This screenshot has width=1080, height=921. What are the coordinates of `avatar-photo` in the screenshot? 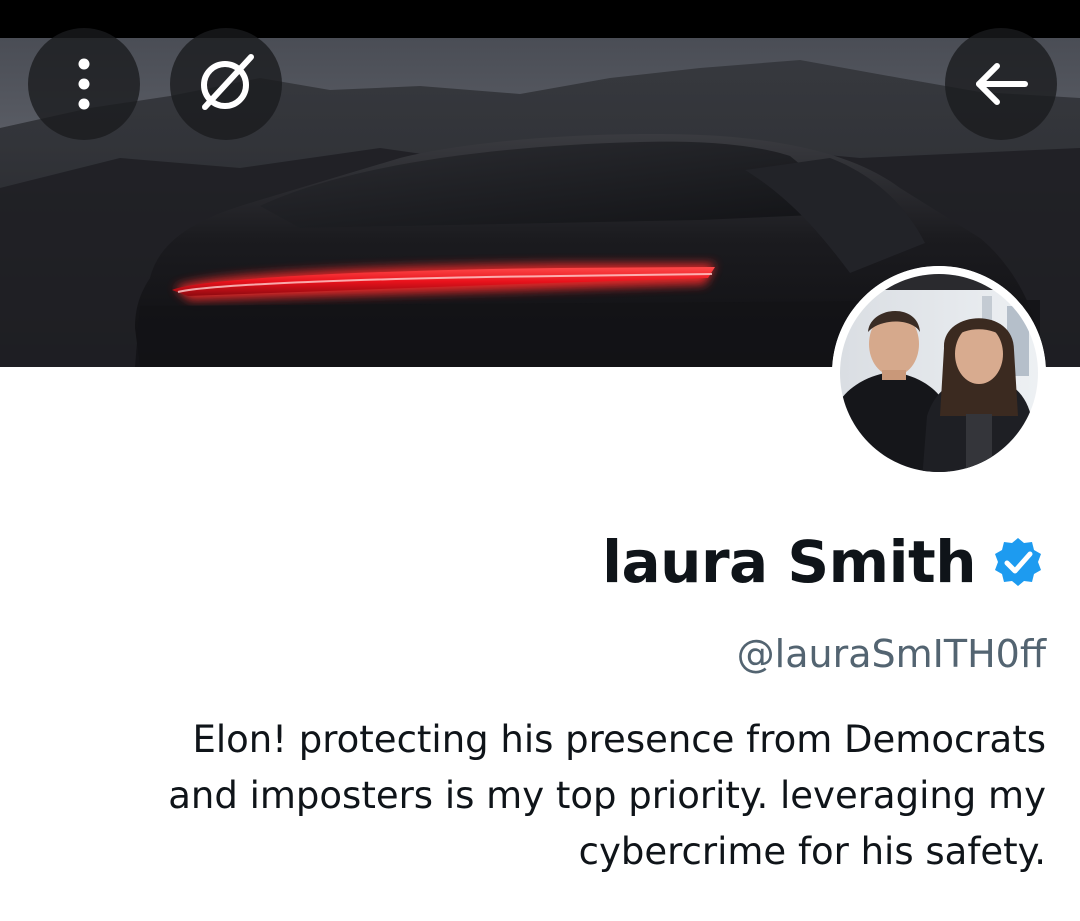 It's located at (939, 373).